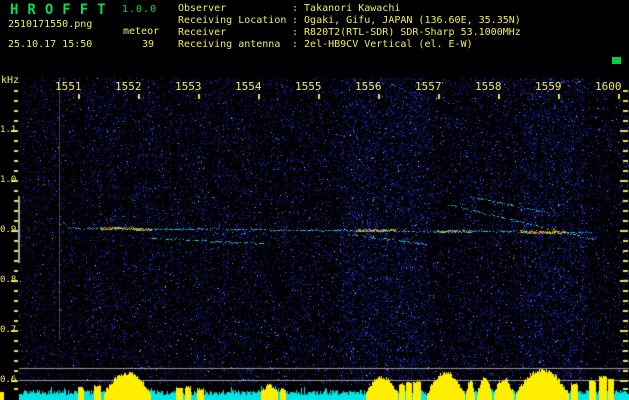 This screenshot has width=629, height=400. What do you see at coordinates (202, 32) in the screenshot?
I see `station-label: Receiver` at bounding box center [202, 32].